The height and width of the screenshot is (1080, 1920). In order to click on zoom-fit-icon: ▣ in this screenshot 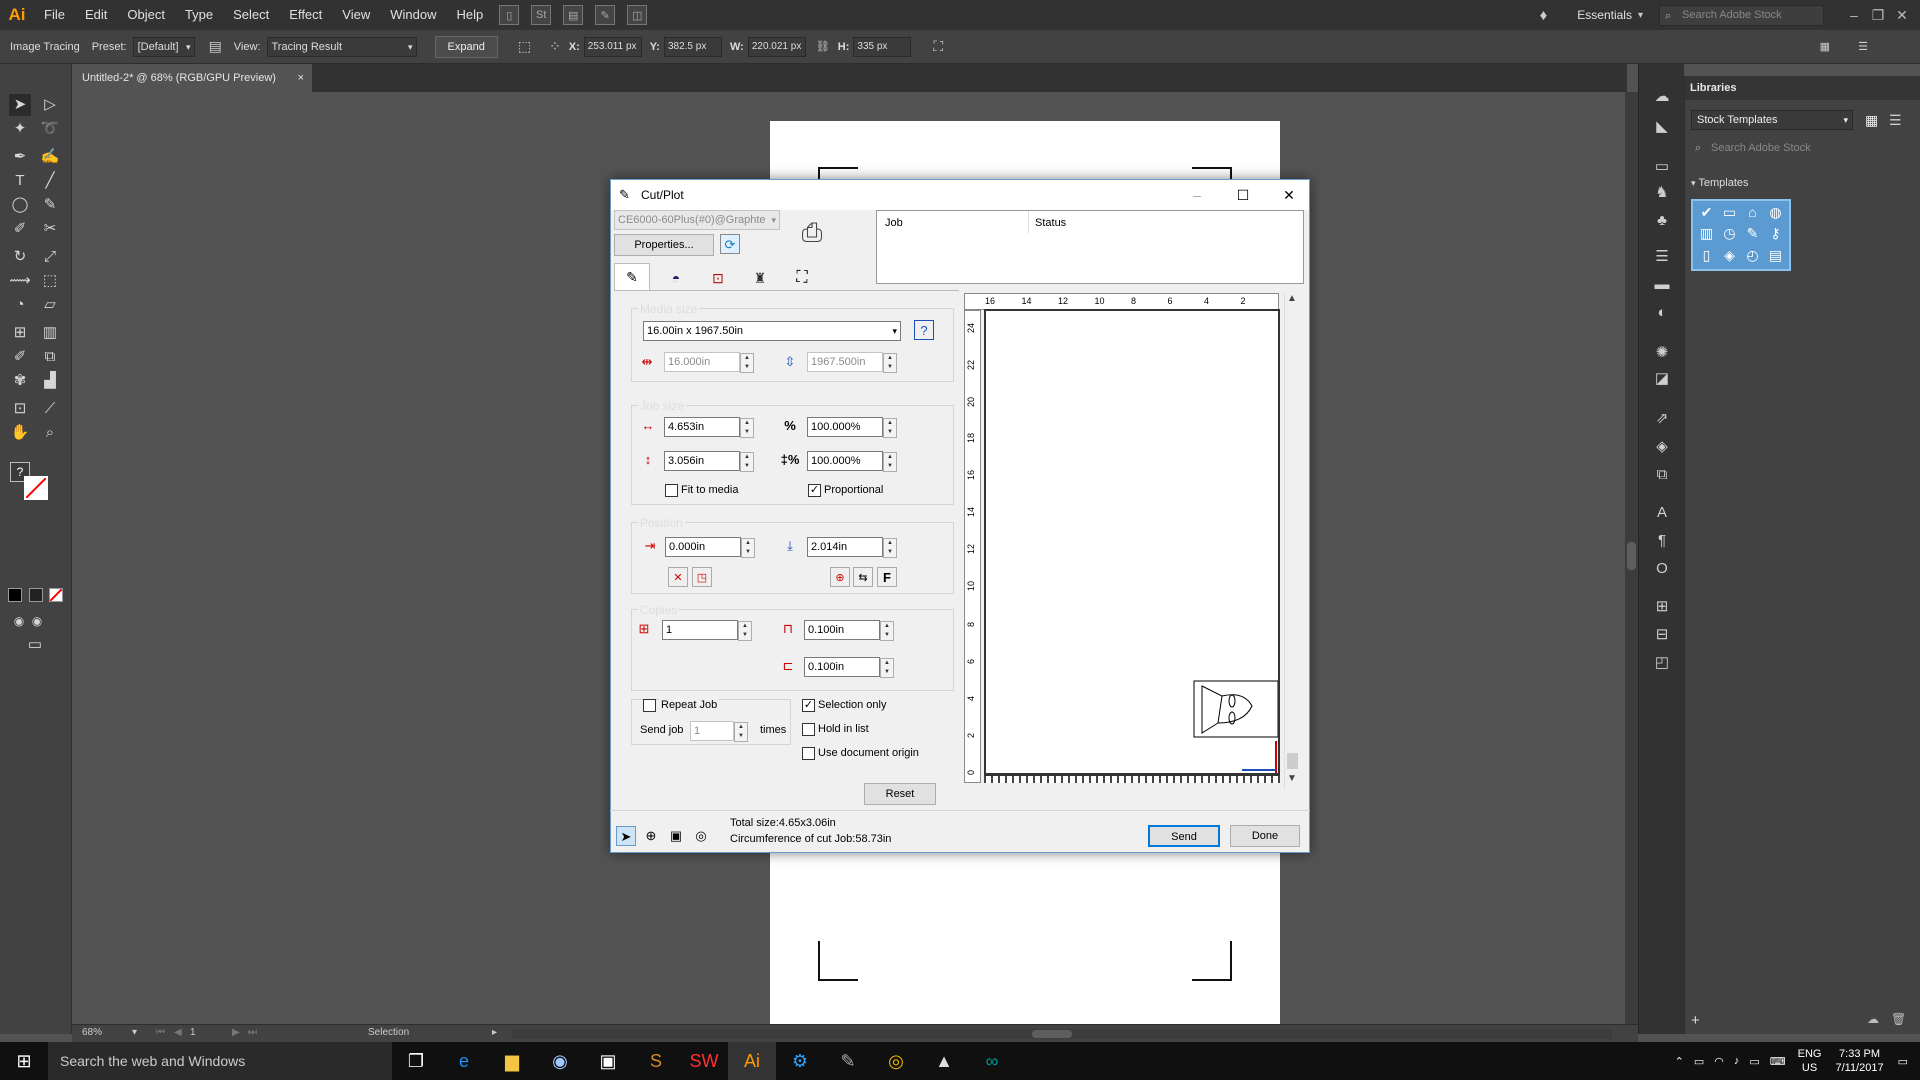, I will do `click(676, 836)`.